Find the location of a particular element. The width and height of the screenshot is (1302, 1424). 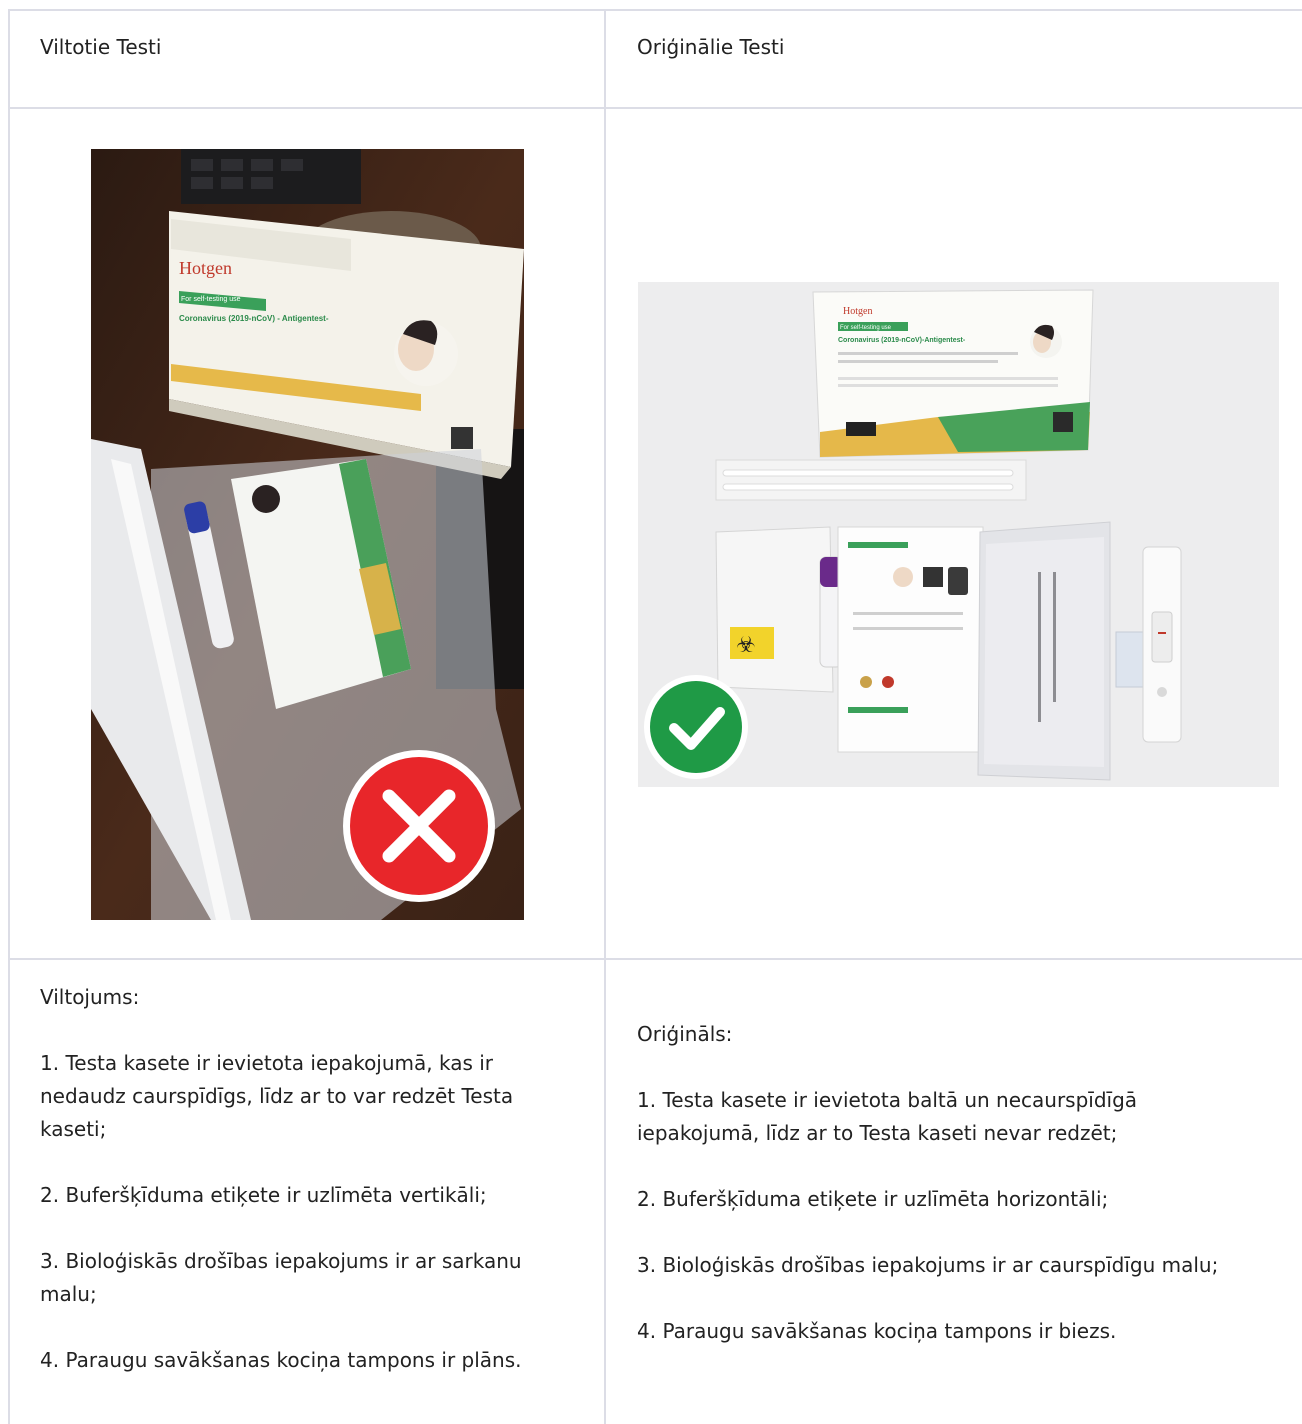

fake-heading: Viltojums: is located at coordinates (90, 997).